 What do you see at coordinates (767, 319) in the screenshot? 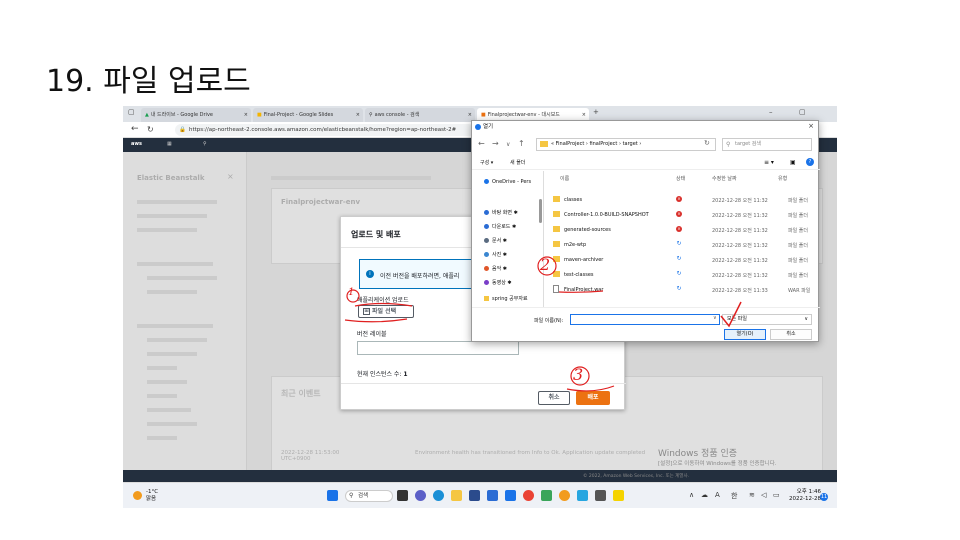
I see `filetype-select: 모든 파일 ∨` at bounding box center [767, 319].